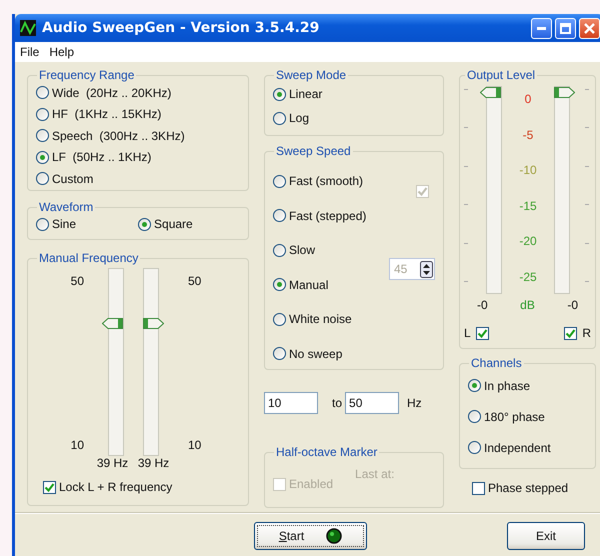  What do you see at coordinates (308, 285) in the screenshot?
I see `option-label: Manual` at bounding box center [308, 285].